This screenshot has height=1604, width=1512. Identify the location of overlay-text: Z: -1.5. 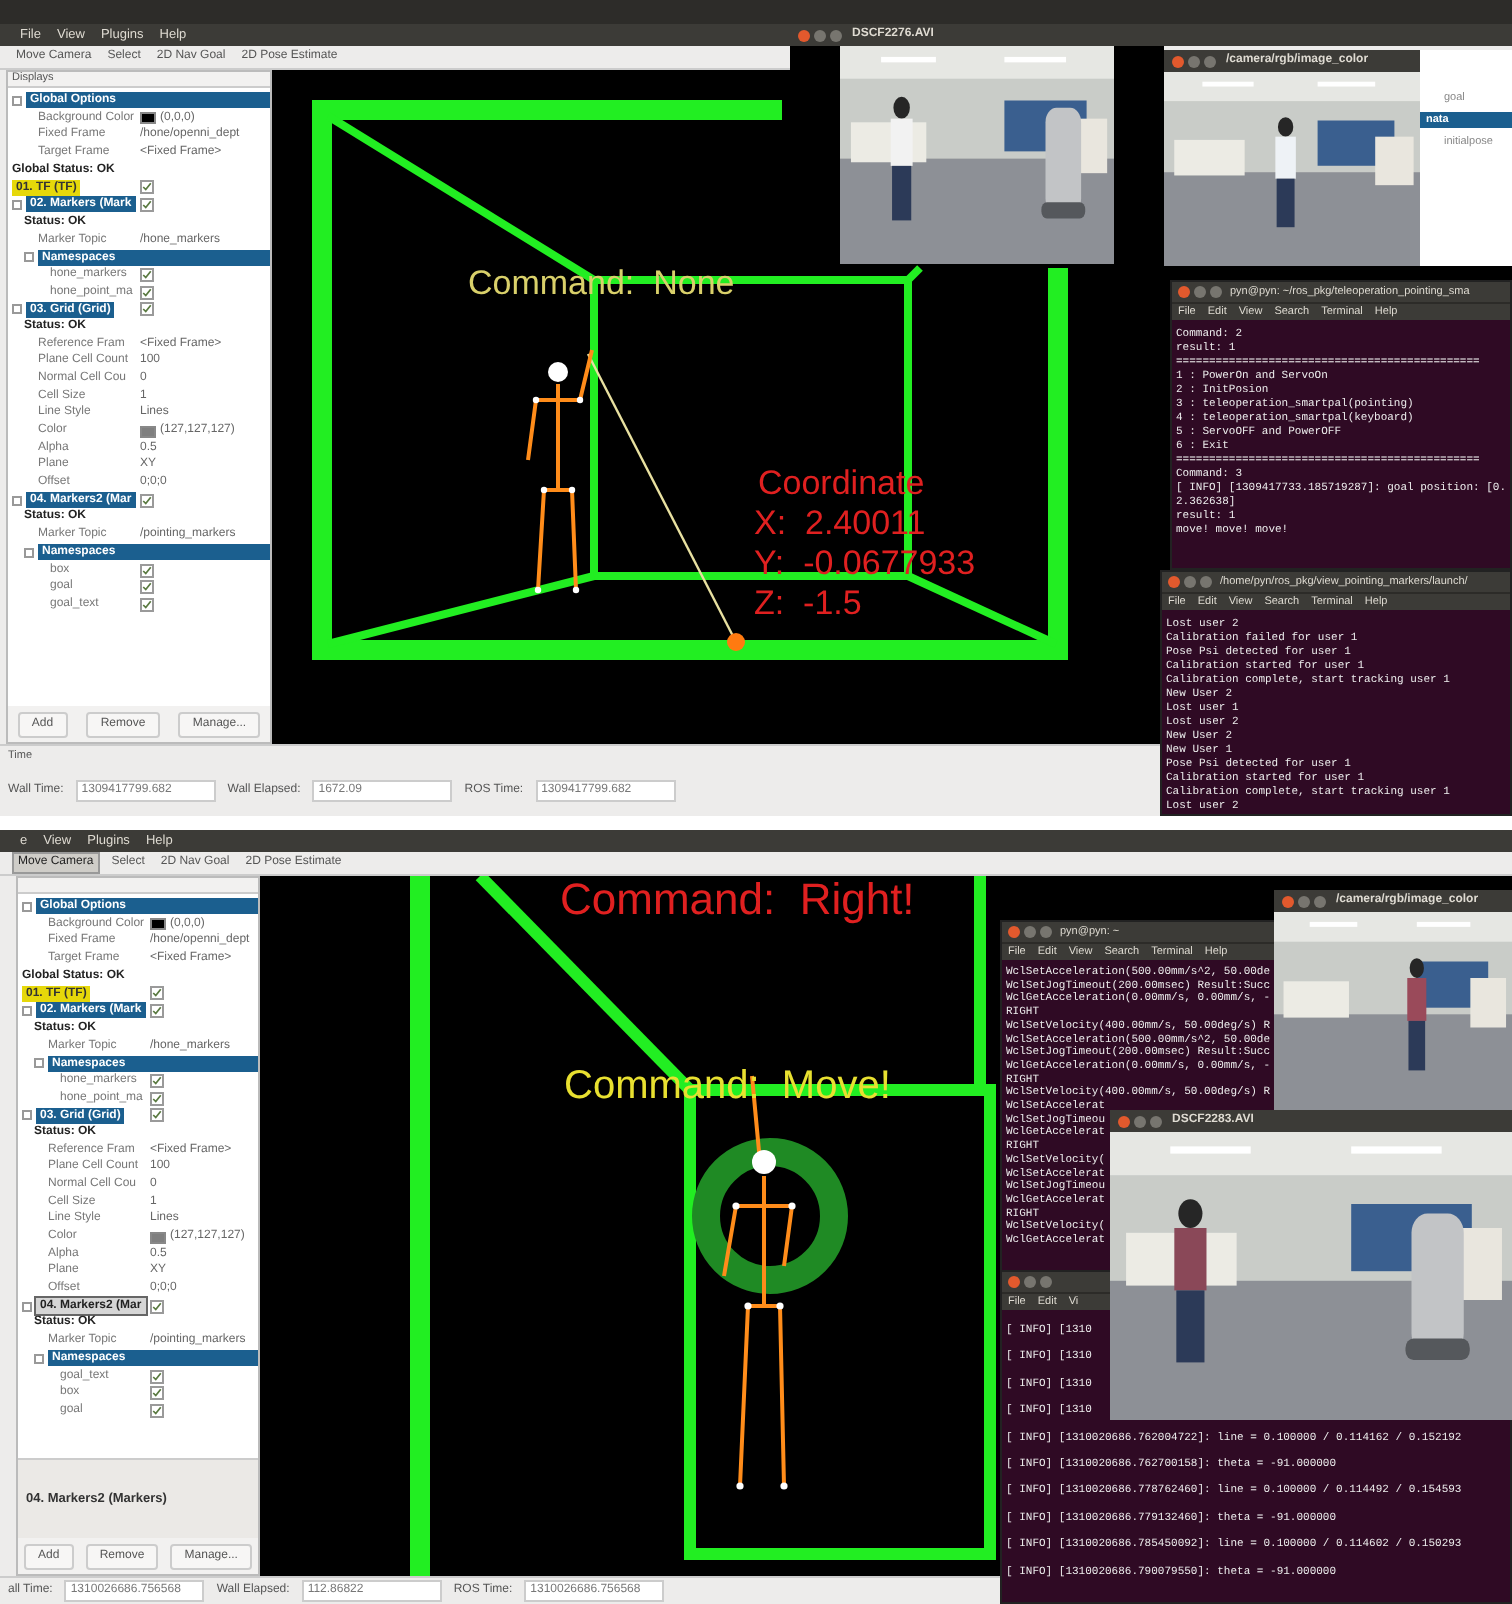
(808, 603).